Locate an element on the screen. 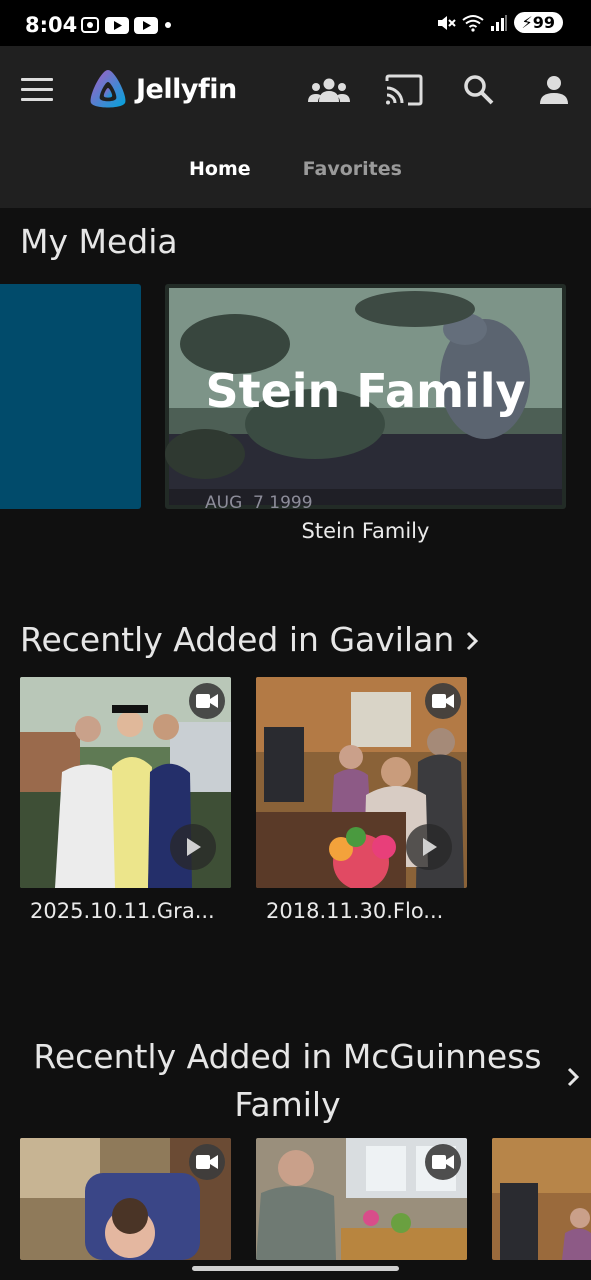 This screenshot has width=591, height=1280. group-icon is located at coordinates (329, 90).